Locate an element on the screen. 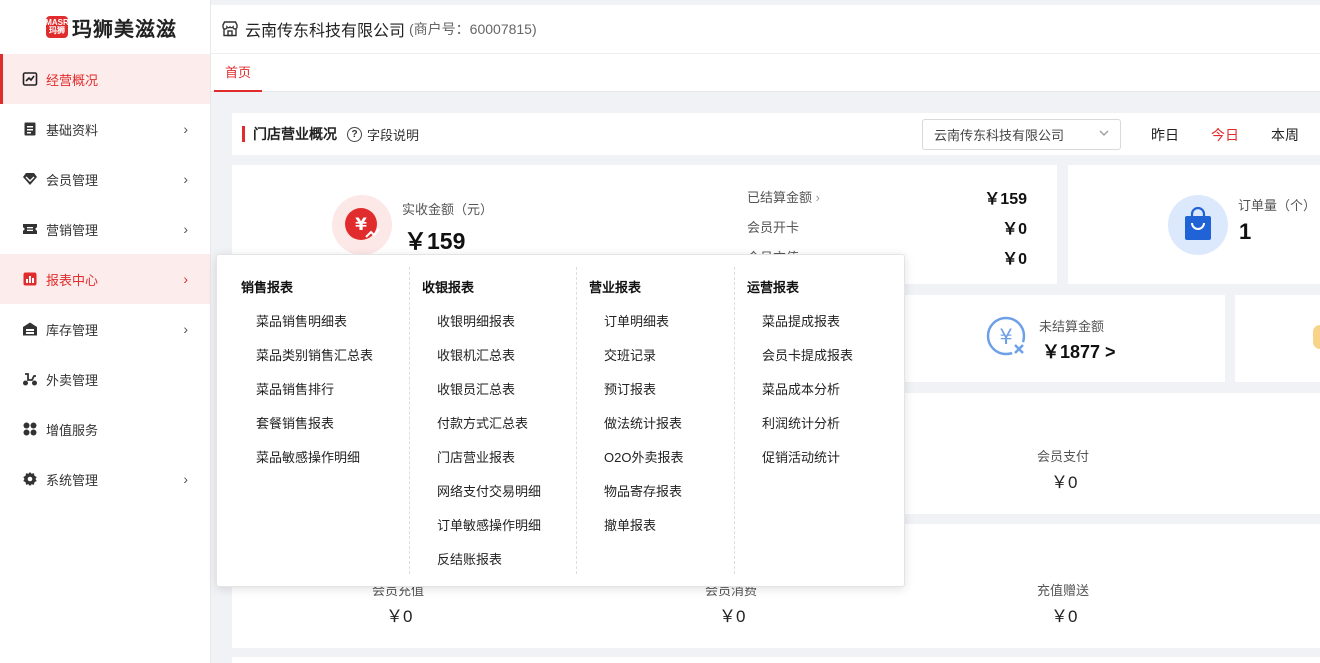 The height and width of the screenshot is (663, 1320). next-card-edge is located at coordinates (776, 660).